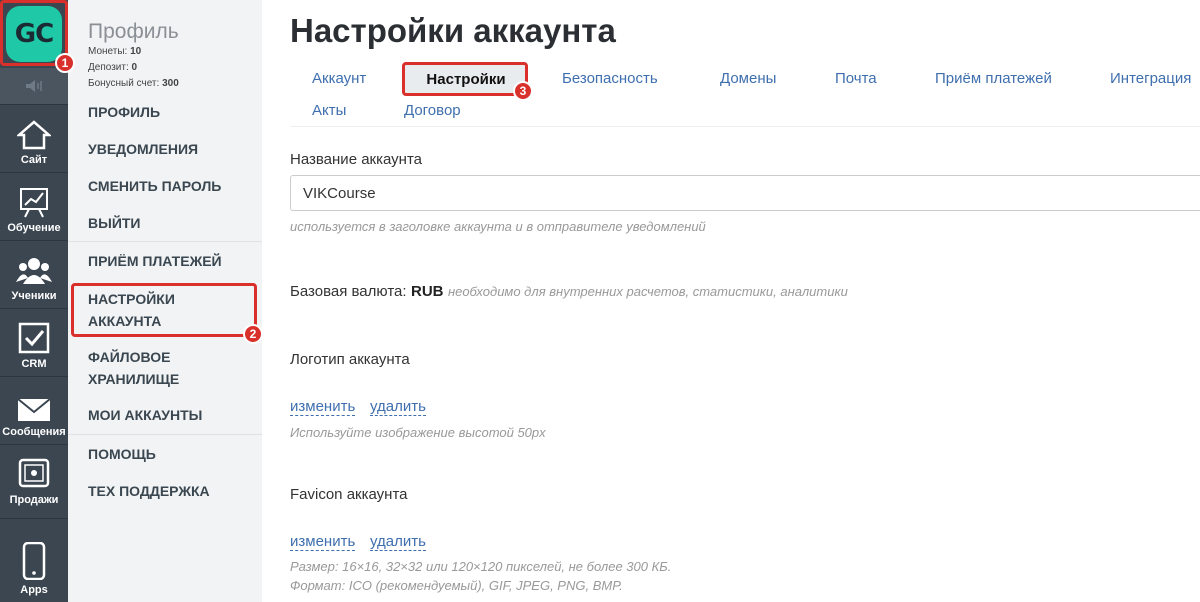 This screenshot has height=602, width=1200. Describe the element at coordinates (748, 78) in the screenshot. I see `tab-domains: Домены` at that location.